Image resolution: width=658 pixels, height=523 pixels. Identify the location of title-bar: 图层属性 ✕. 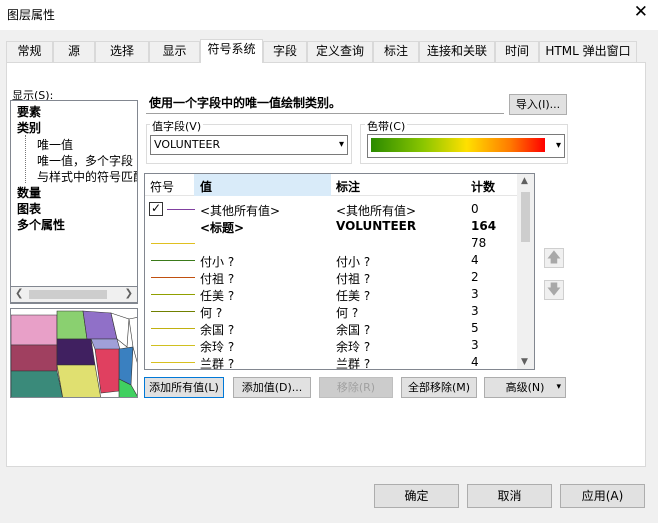
(329, 15).